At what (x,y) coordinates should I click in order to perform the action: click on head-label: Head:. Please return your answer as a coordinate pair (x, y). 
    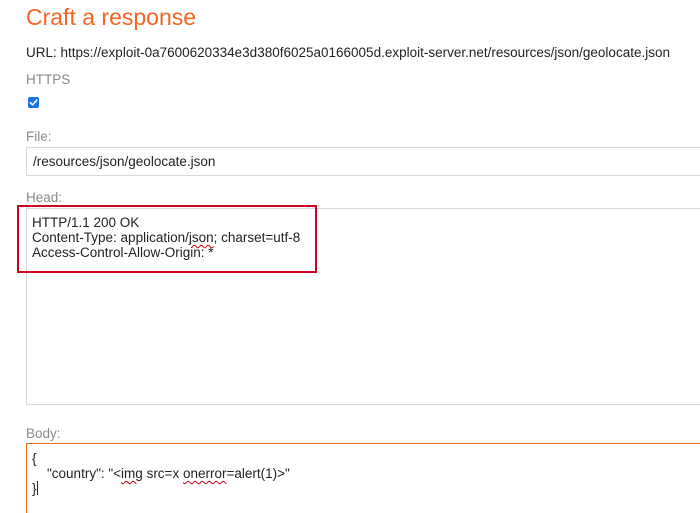
    Looking at the image, I should click on (44, 197).